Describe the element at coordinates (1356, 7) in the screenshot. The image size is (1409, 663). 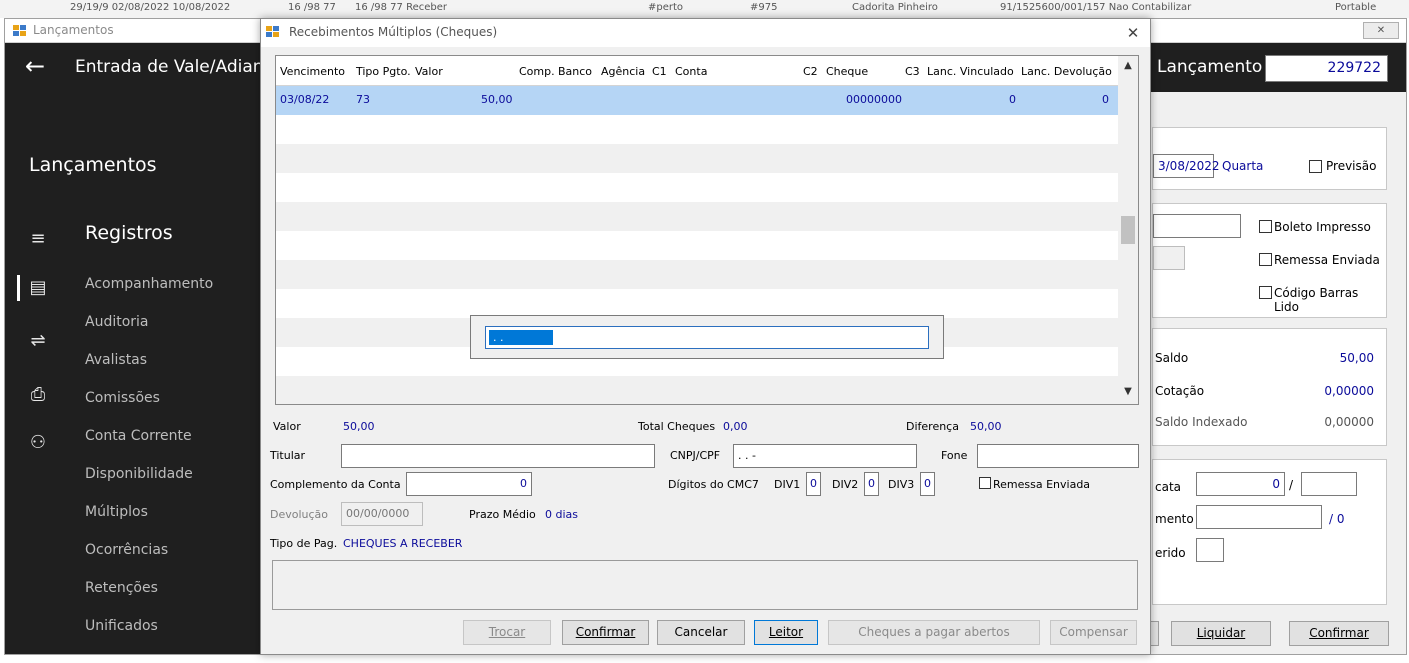
I see `bg-text: Portable` at that location.